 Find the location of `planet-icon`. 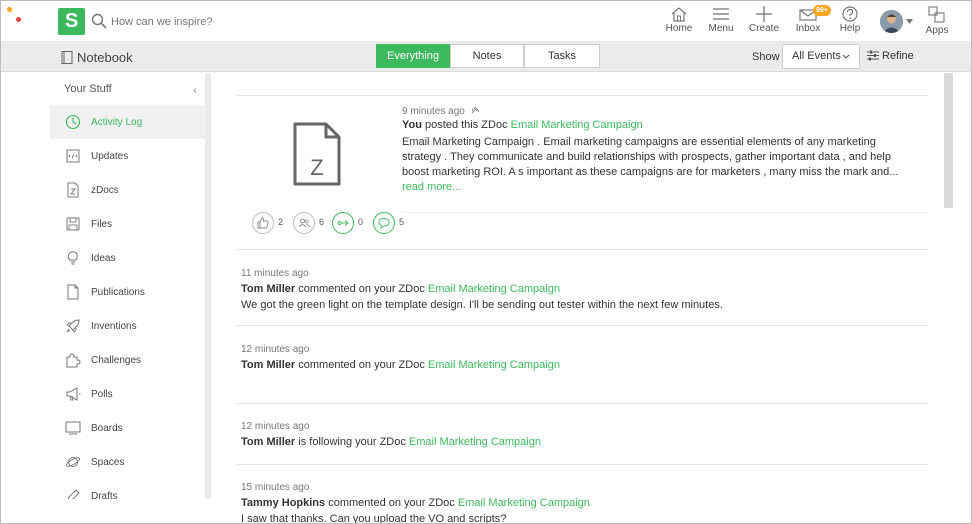

planet-icon is located at coordinates (73, 462).